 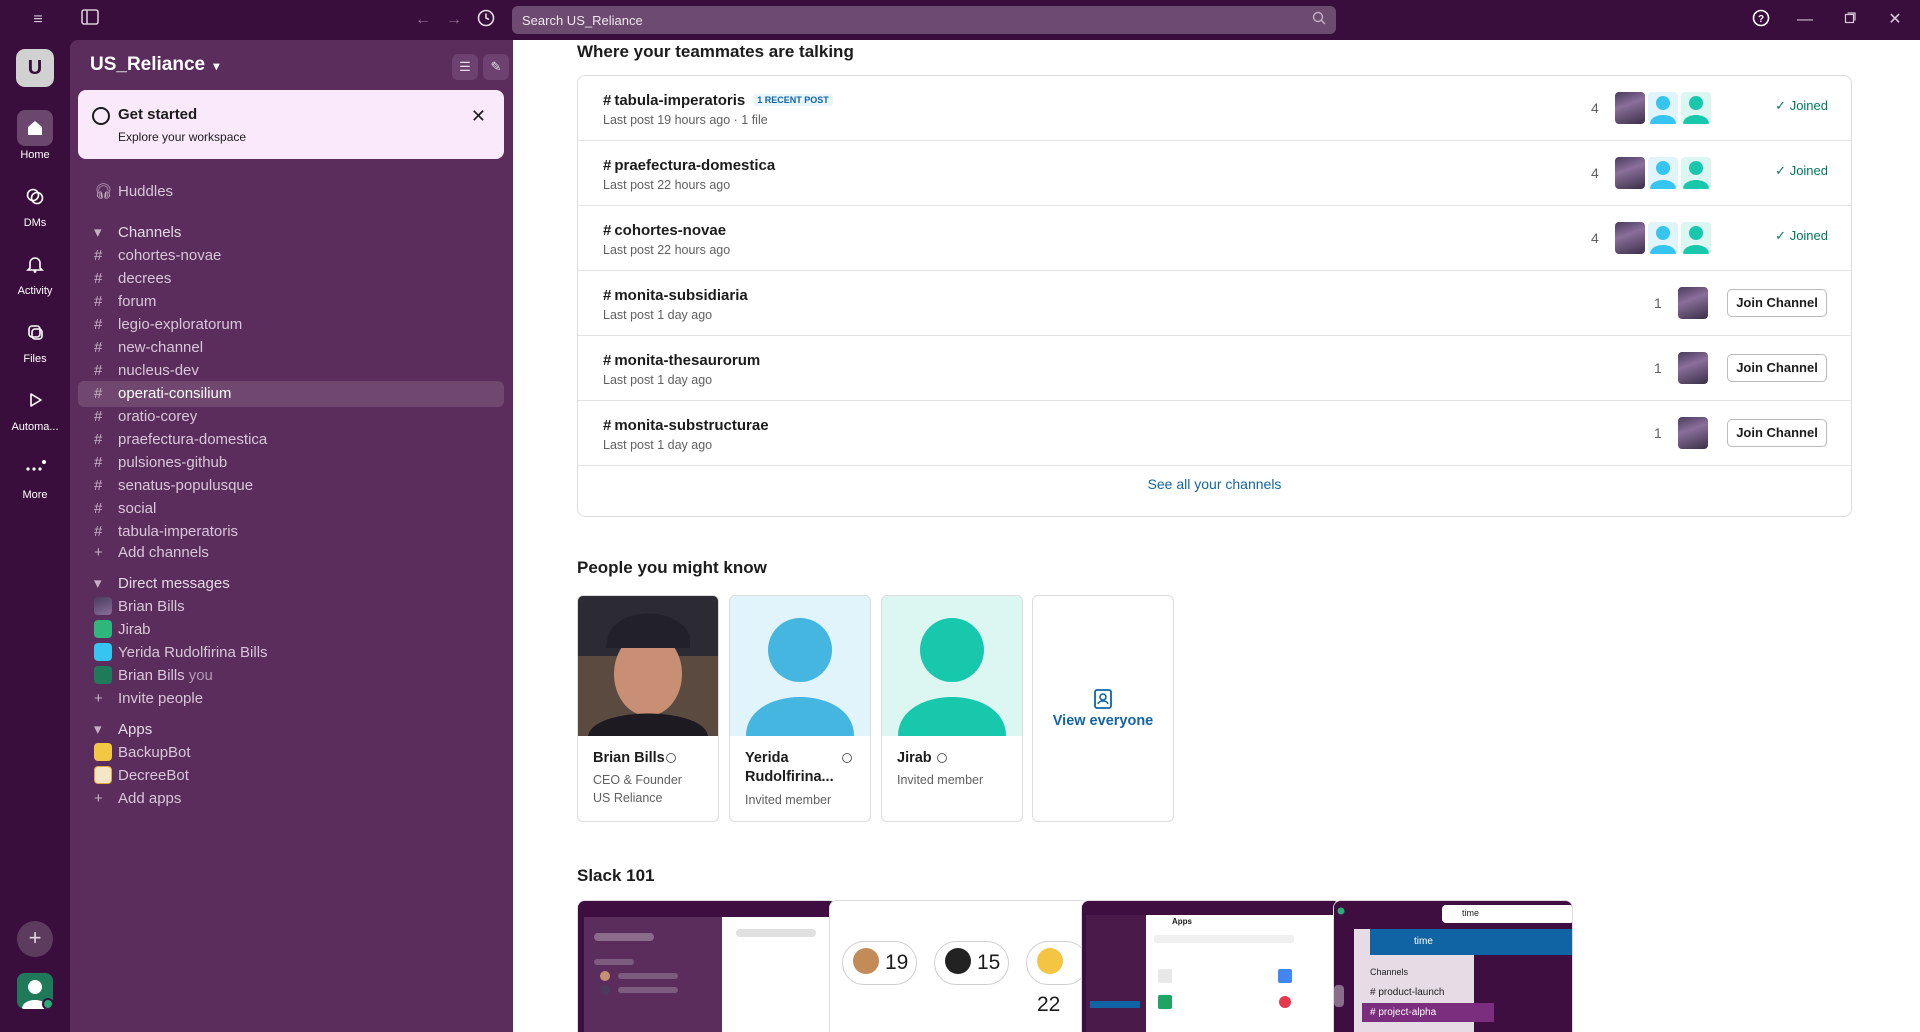 I want to click on channel-name-label: tabula-imperatoris, so click(x=680, y=100).